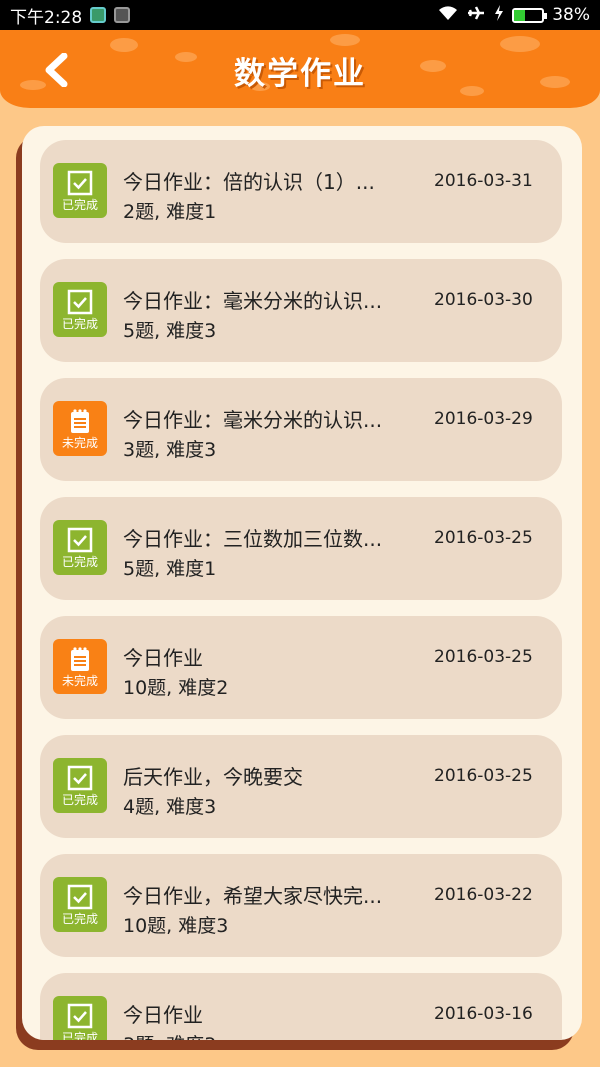 The height and width of the screenshot is (1067, 600). I want to click on status-left: 下午2:28, so click(70, 15).